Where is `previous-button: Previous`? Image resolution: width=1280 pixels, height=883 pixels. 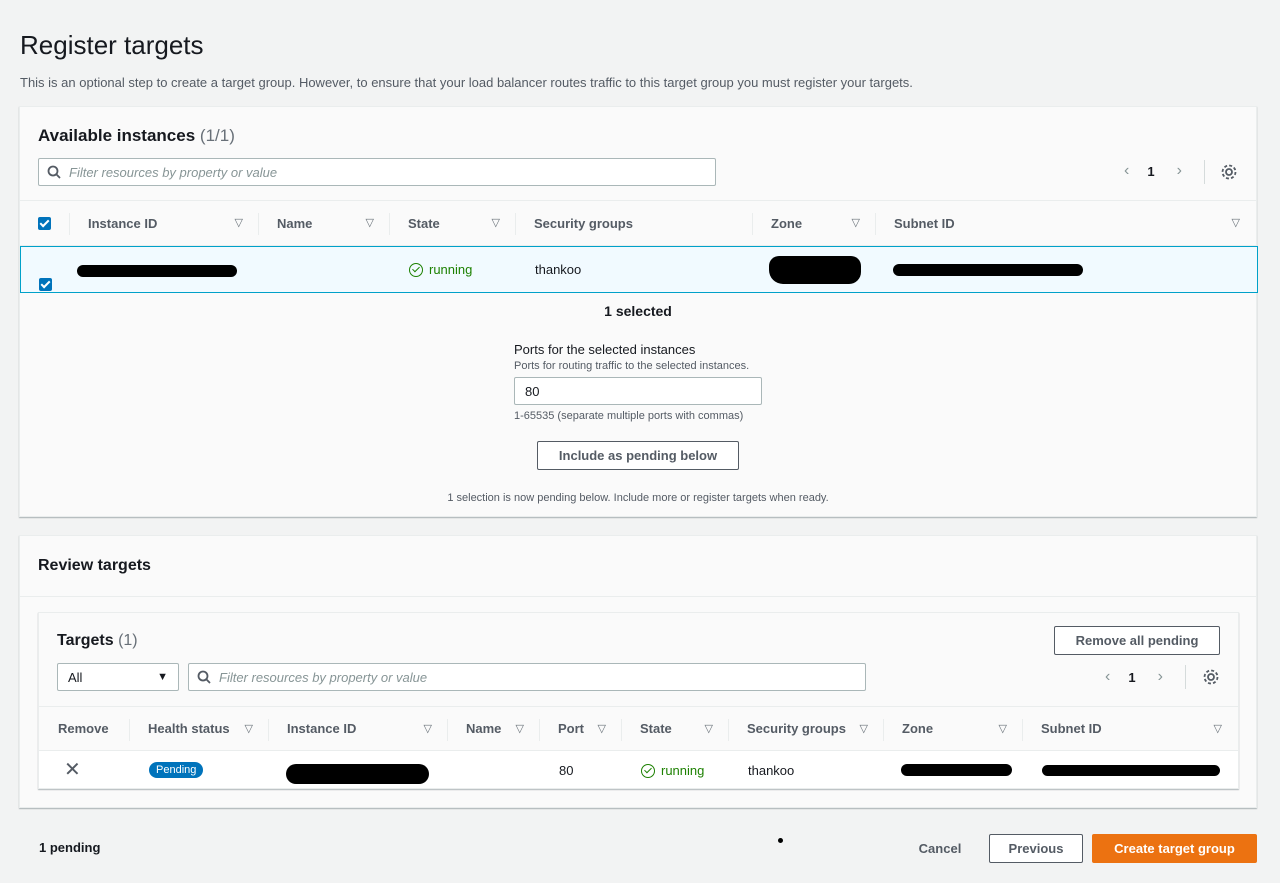
previous-button: Previous is located at coordinates (1036, 848).